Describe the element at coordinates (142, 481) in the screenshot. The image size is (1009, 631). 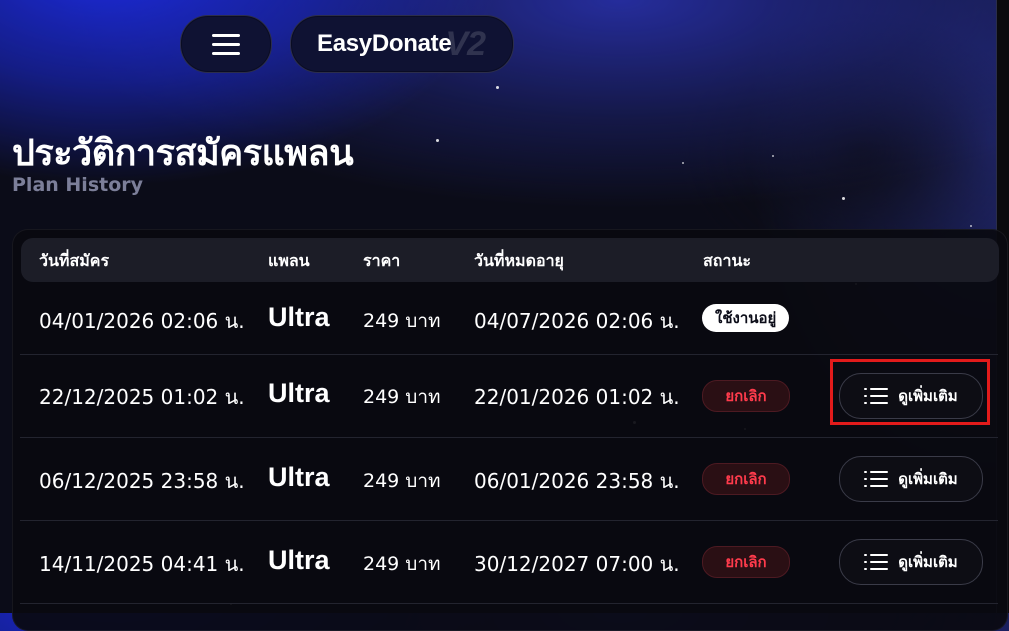
I see `start-date: 06/12/2025 23:58 น.` at that location.